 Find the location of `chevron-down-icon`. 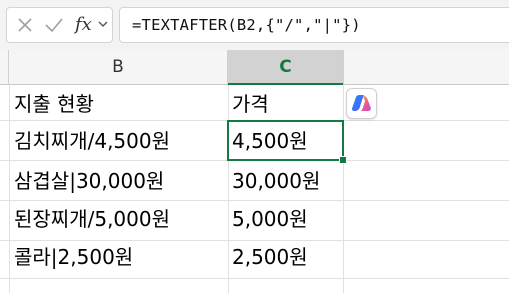

chevron-down-icon is located at coordinates (103, 25).